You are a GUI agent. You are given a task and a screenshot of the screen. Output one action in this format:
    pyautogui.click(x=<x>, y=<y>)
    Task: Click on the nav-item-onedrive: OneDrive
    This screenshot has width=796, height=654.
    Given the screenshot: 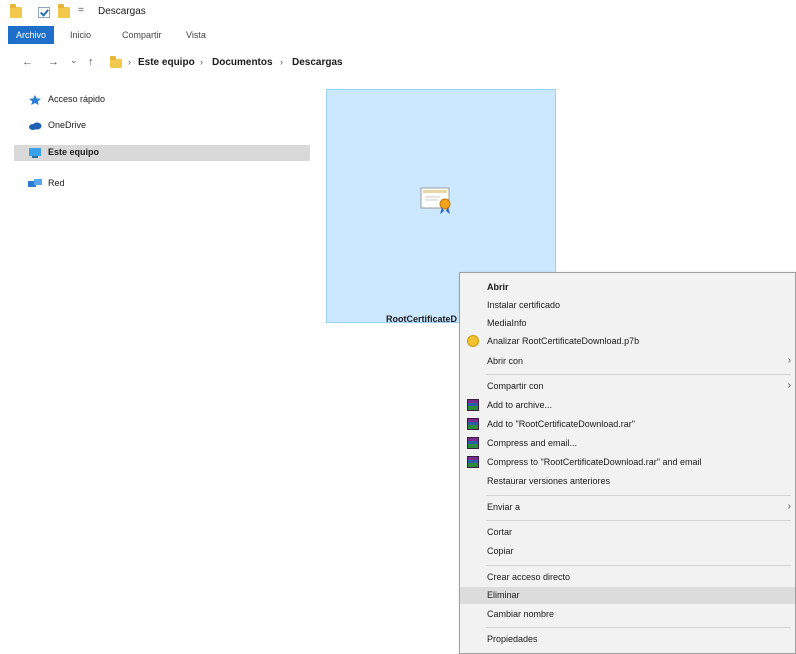 What is the action you would take?
    pyautogui.click(x=162, y=126)
    